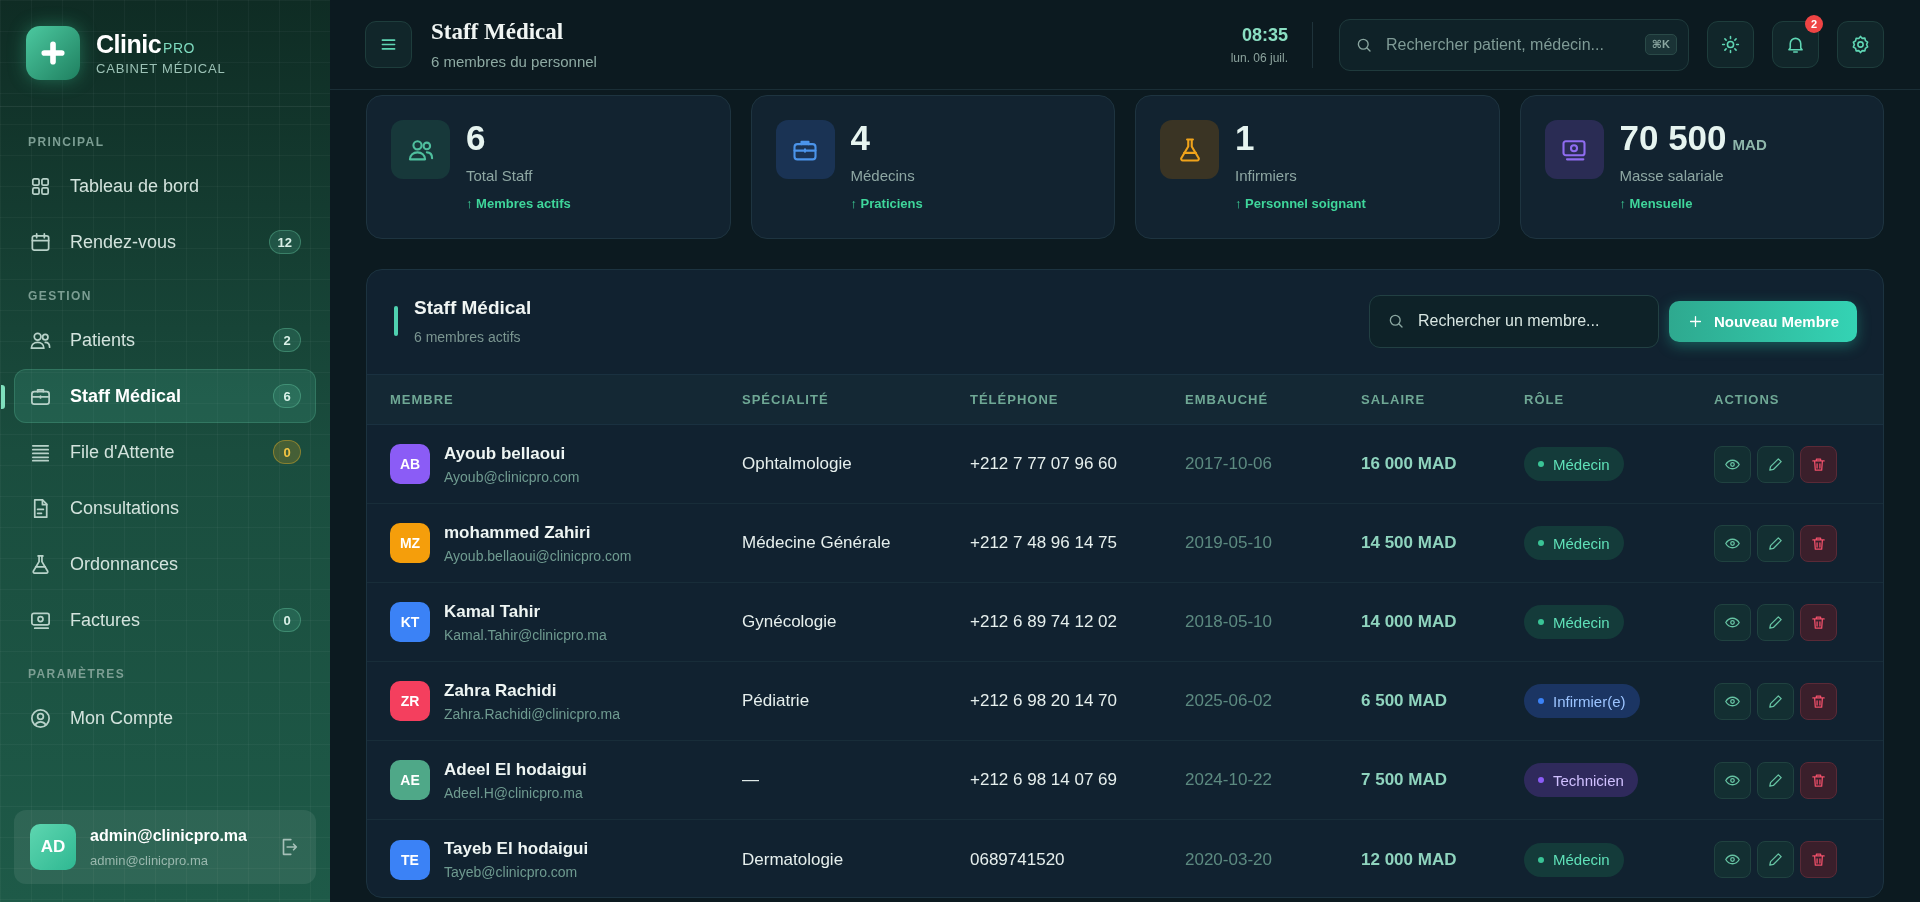 This screenshot has height=902, width=1920. I want to click on theme-button, so click(1730, 44).